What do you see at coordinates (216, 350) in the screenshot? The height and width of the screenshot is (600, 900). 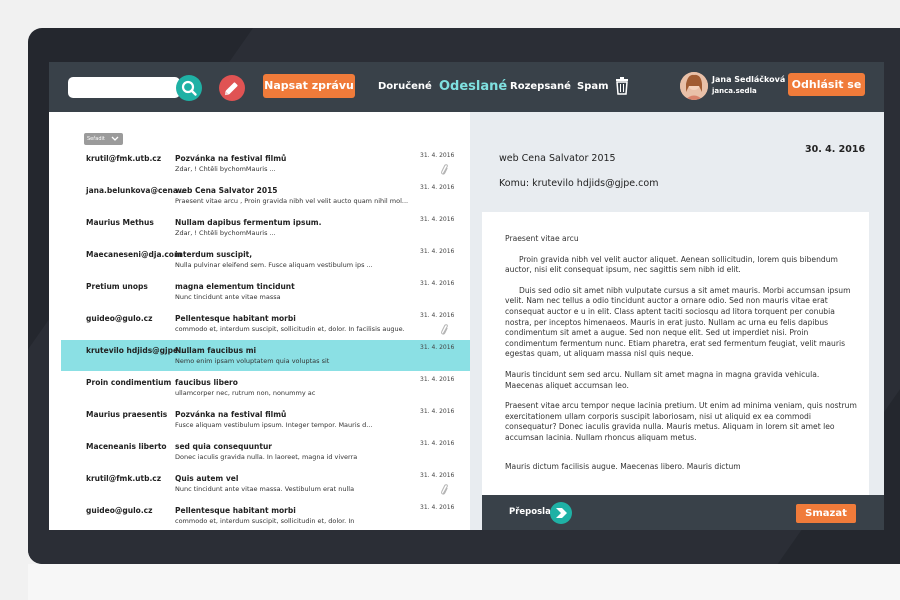 I see `message-subject: Nullam faucibus mi` at bounding box center [216, 350].